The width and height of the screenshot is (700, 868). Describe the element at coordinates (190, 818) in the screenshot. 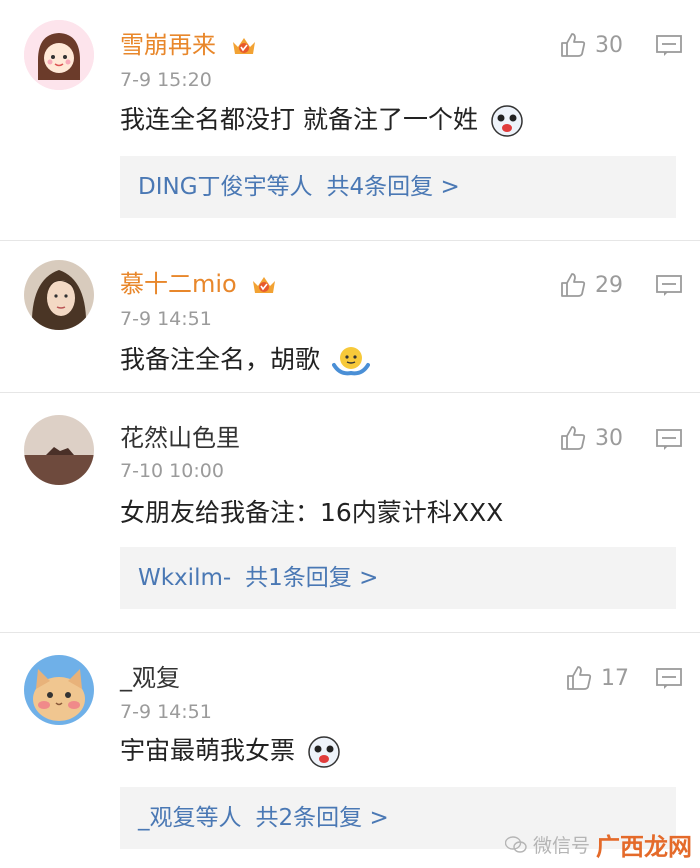

I see `reply-names: _观复等人` at that location.